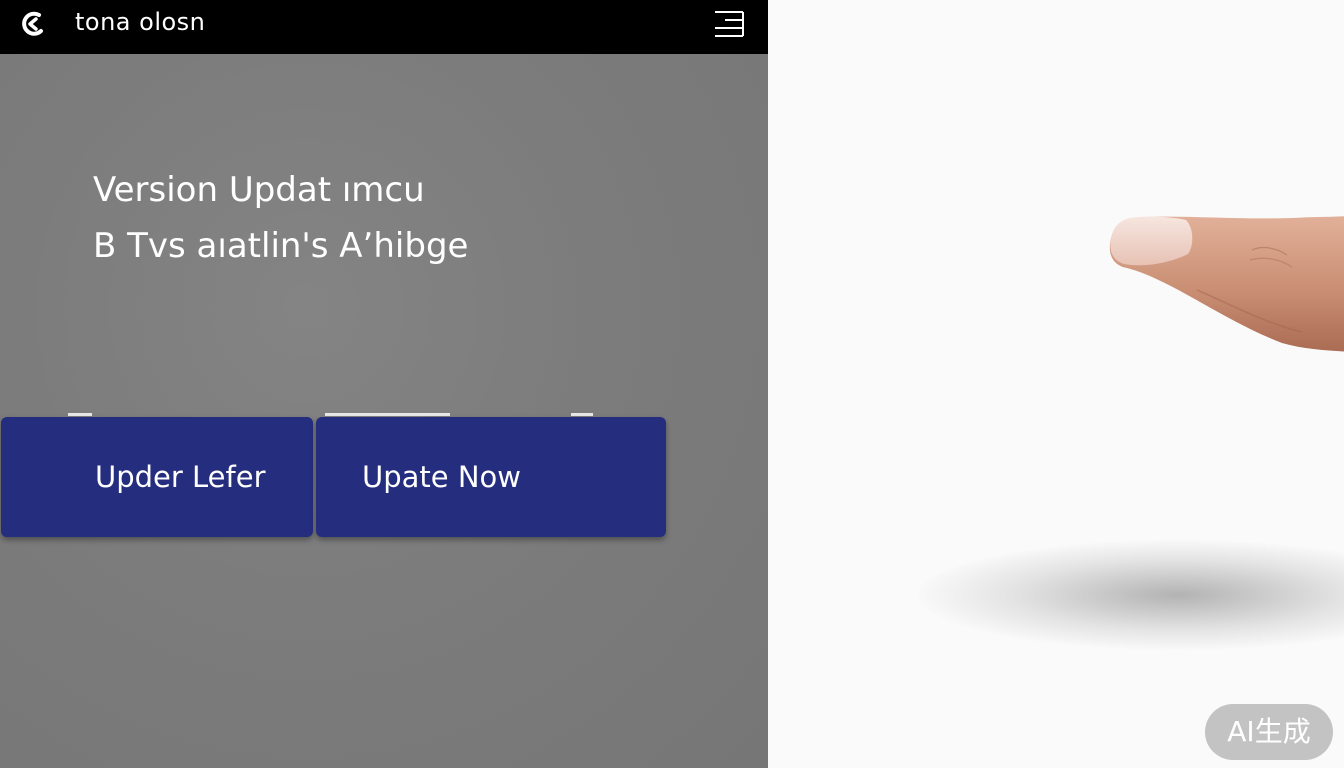 The height and width of the screenshot is (768, 1344). Describe the element at coordinates (1226, 284) in the screenshot. I see `finger-image` at that location.